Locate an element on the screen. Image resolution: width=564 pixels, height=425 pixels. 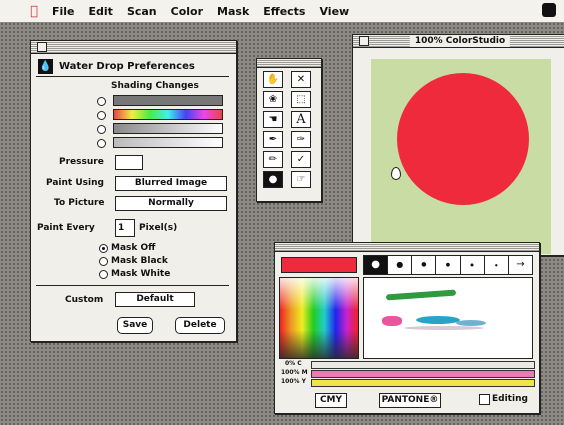
water-drop-icon: 💧 is located at coordinates (45, 66).